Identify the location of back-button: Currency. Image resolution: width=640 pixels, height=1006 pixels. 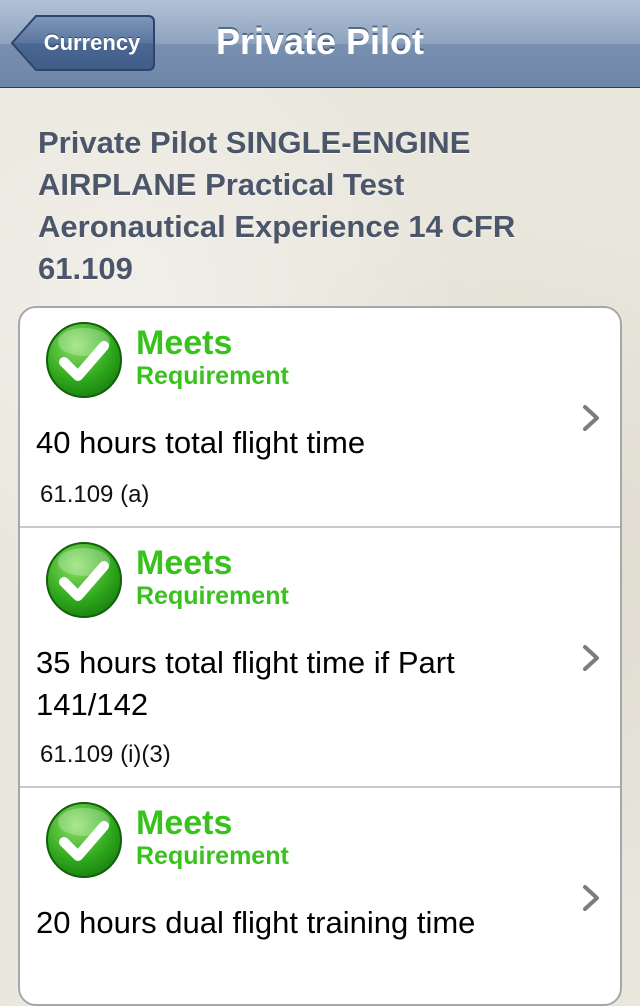
(83, 43).